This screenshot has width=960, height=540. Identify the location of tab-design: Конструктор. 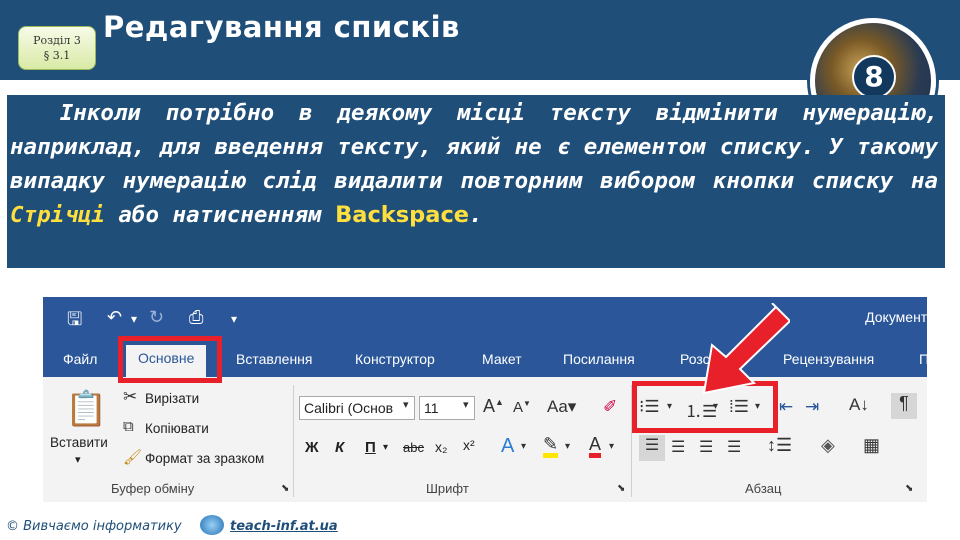
(395, 359).